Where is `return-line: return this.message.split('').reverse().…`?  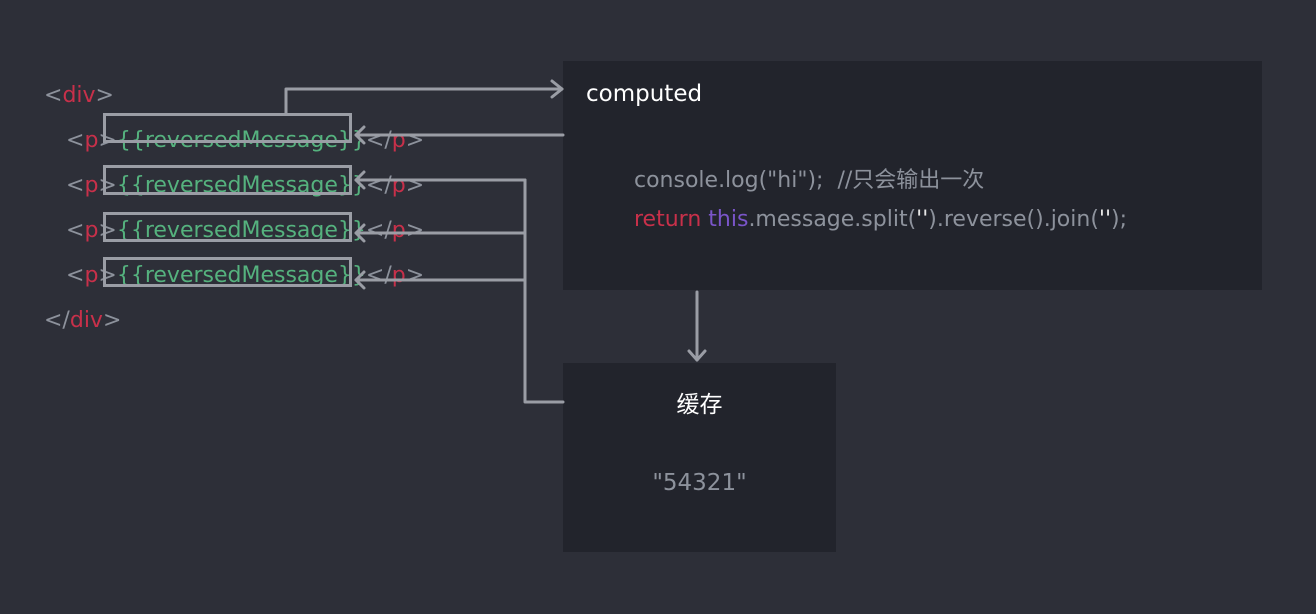 return-line: return this.message.split('').reverse().… is located at coordinates (880, 220).